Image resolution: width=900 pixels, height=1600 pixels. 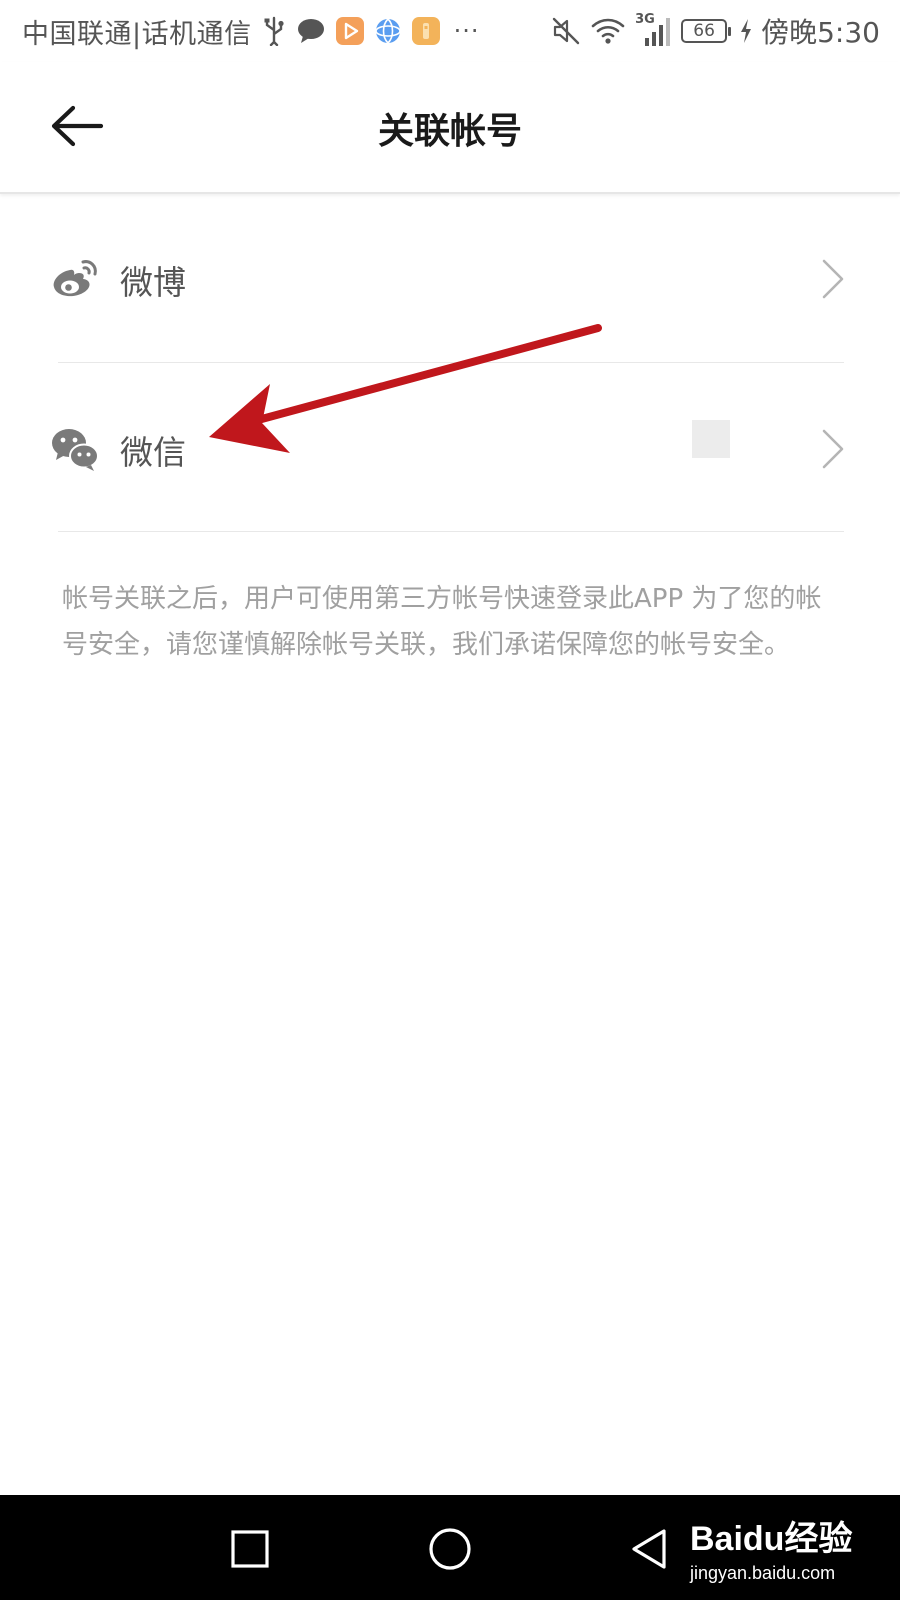 I want to click on watermark-brand: Baidu经验, so click(x=771, y=1539).